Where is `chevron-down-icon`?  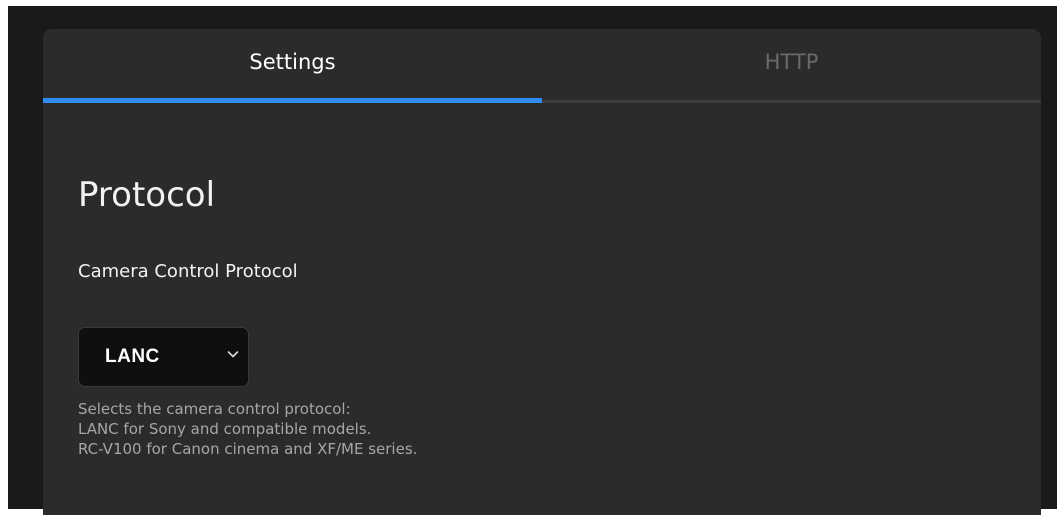
chevron-down-icon is located at coordinates (233, 354).